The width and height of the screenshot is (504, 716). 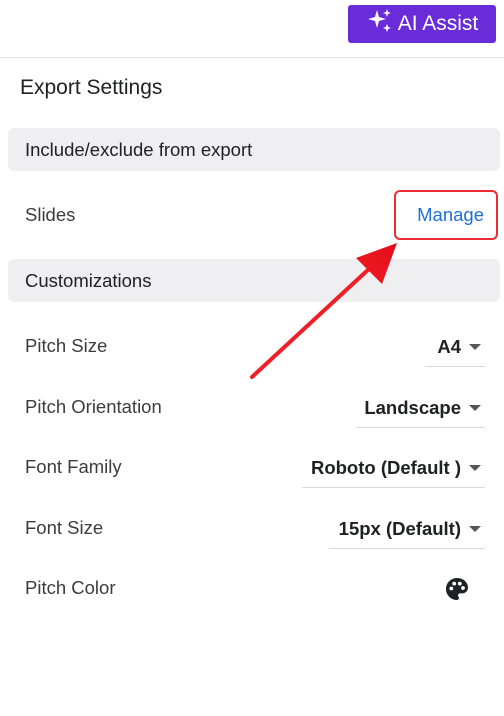 I want to click on top-bar: AI Assist, so click(x=252, y=29).